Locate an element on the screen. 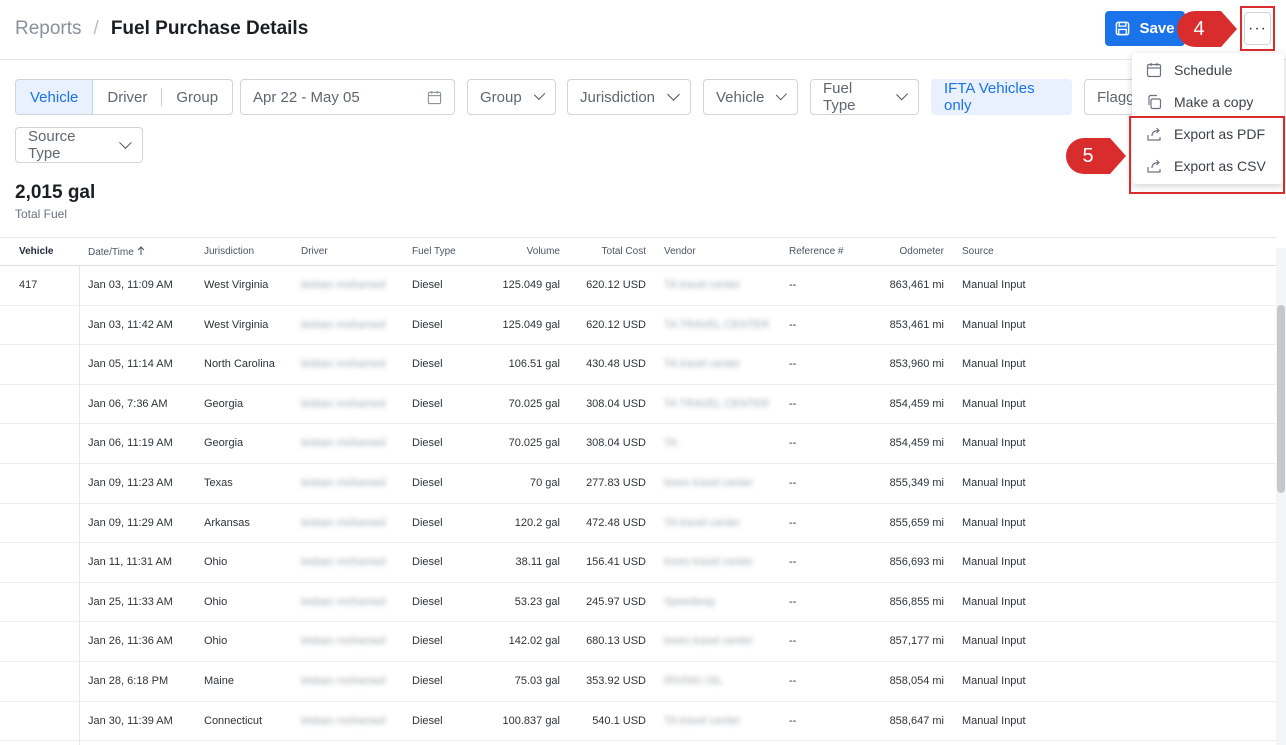  page-header: Reports / Fuel Purchase Details is located at coordinates (643, 30).